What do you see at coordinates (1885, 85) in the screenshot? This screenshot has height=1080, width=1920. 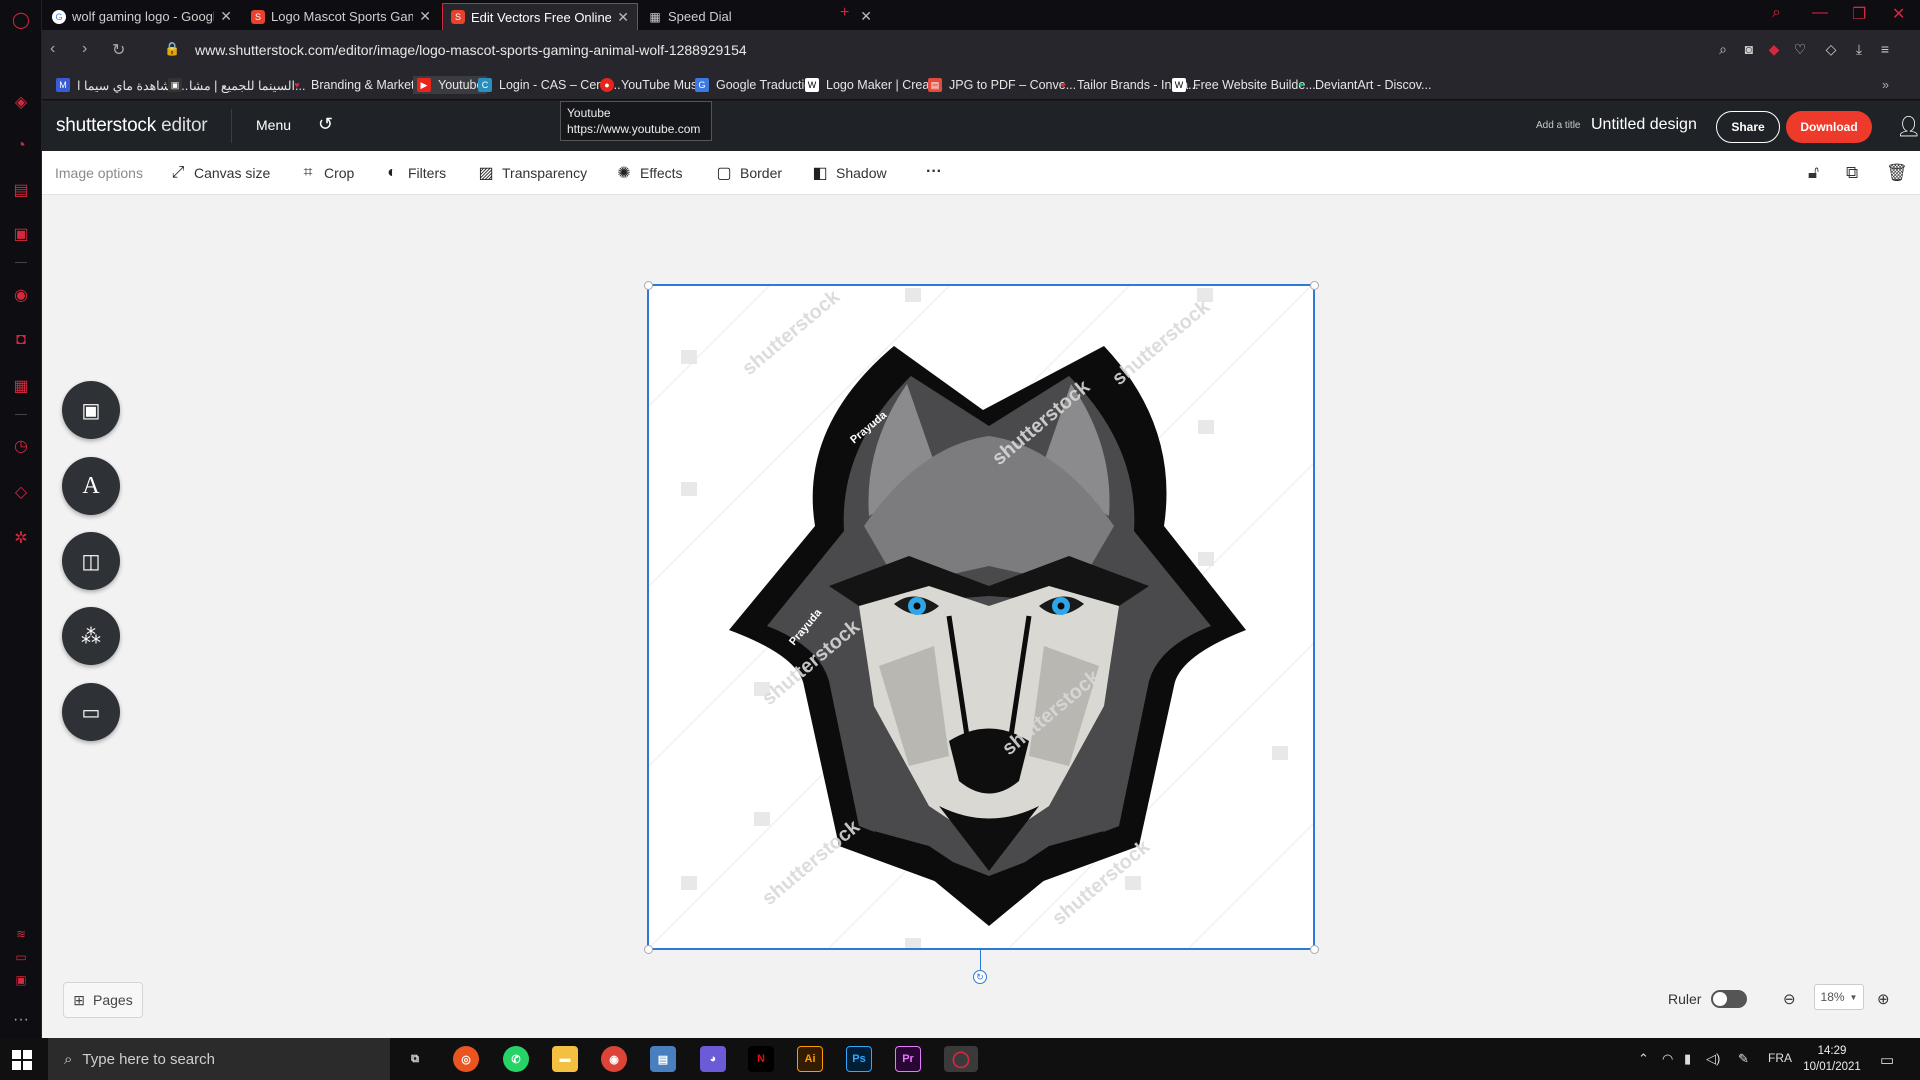 I see `more-bookmarks-icon: »` at bounding box center [1885, 85].